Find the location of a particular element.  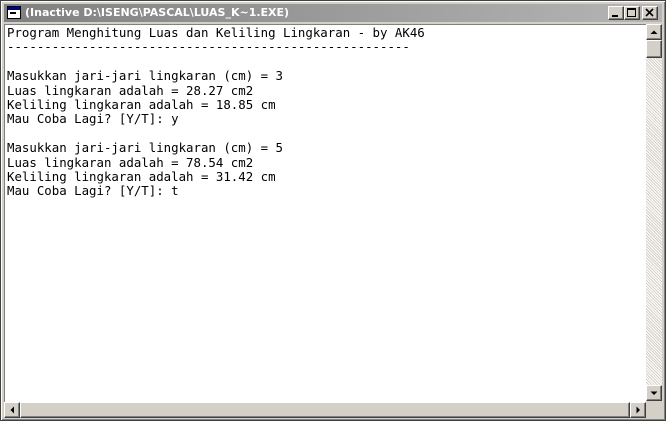

horizontal-scrollbar is located at coordinates (325, 410).